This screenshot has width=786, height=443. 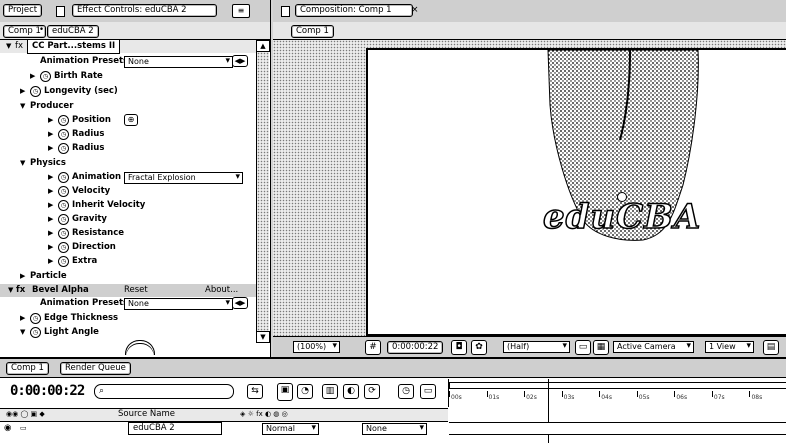 What do you see at coordinates (25, 414) in the screenshot?
I see `column-switch-icons: ◉◉ ◯ ▣ ◆` at bounding box center [25, 414].